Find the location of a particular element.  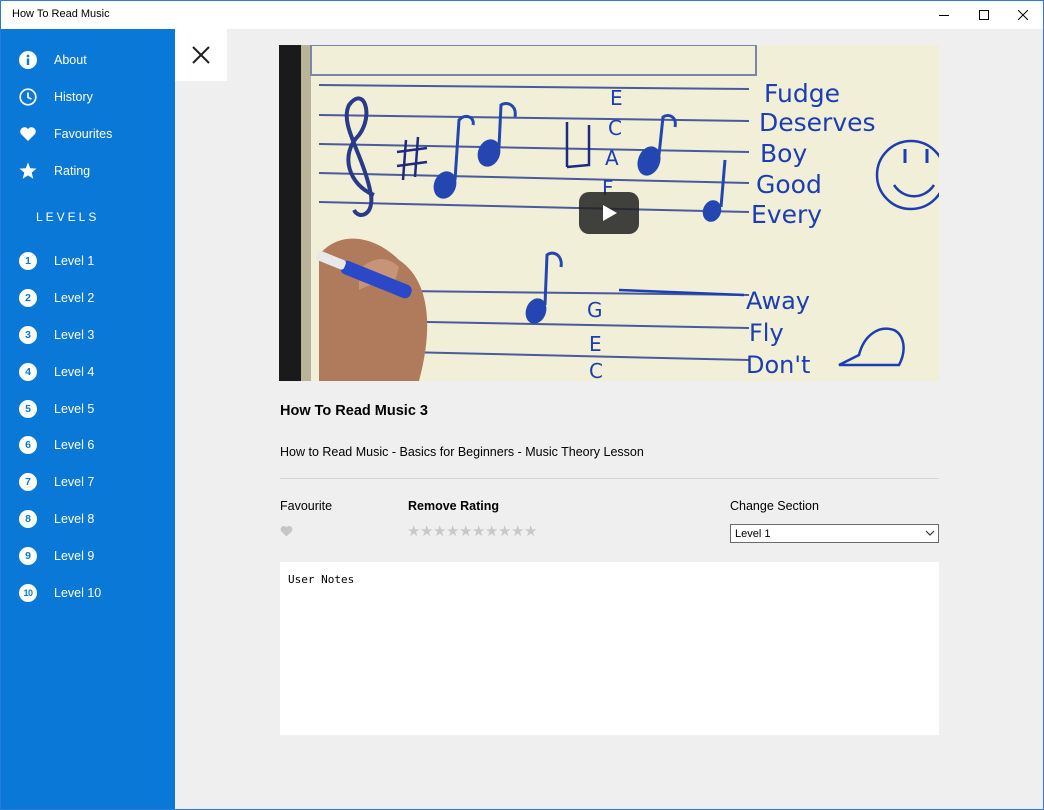

remove-rating-button: Remove Rating is located at coordinates (453, 506).